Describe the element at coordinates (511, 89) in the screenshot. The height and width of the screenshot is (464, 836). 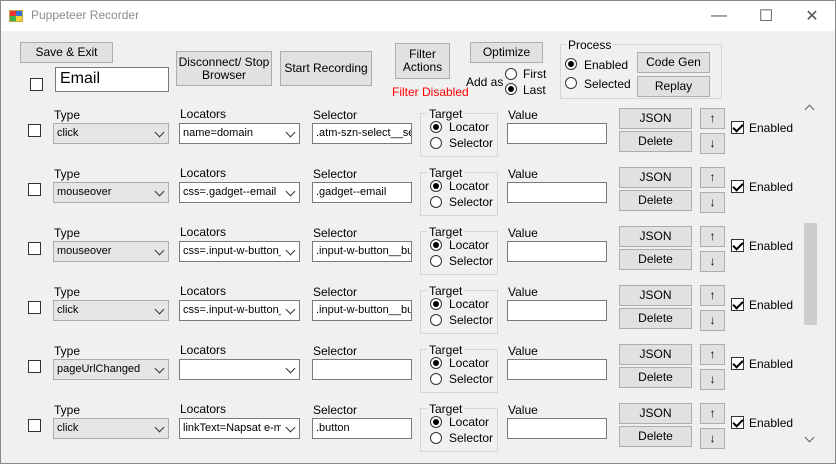
I see `add-as-last-radio` at that location.